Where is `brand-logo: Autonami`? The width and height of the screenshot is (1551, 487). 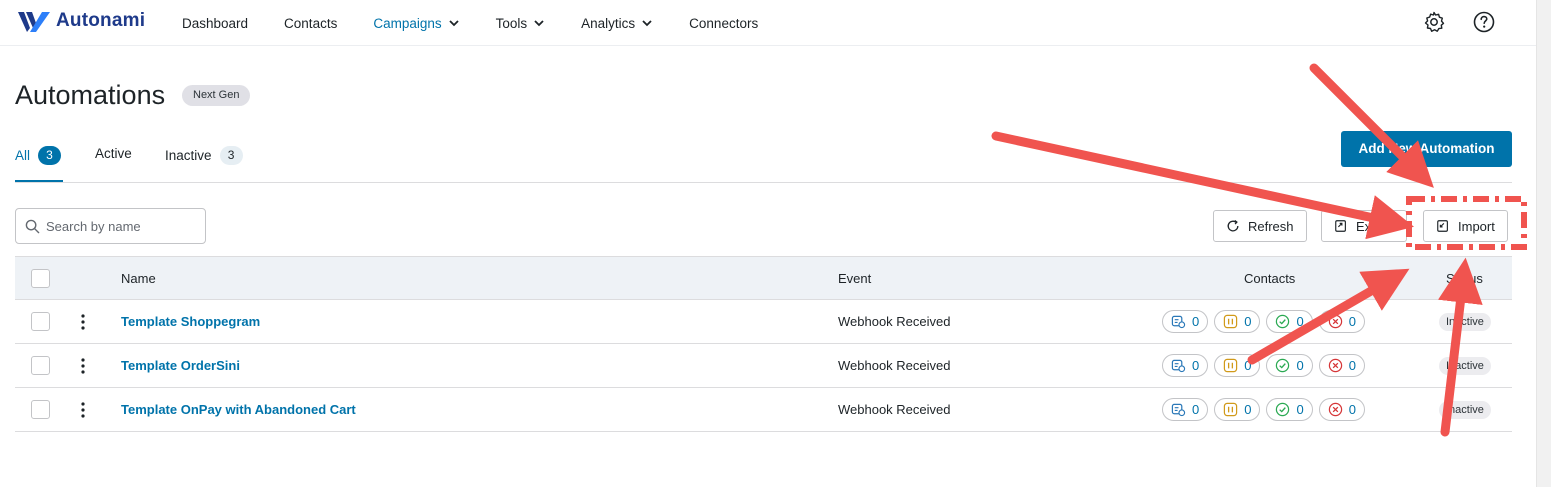 brand-logo: Autonami is located at coordinates (81, 21).